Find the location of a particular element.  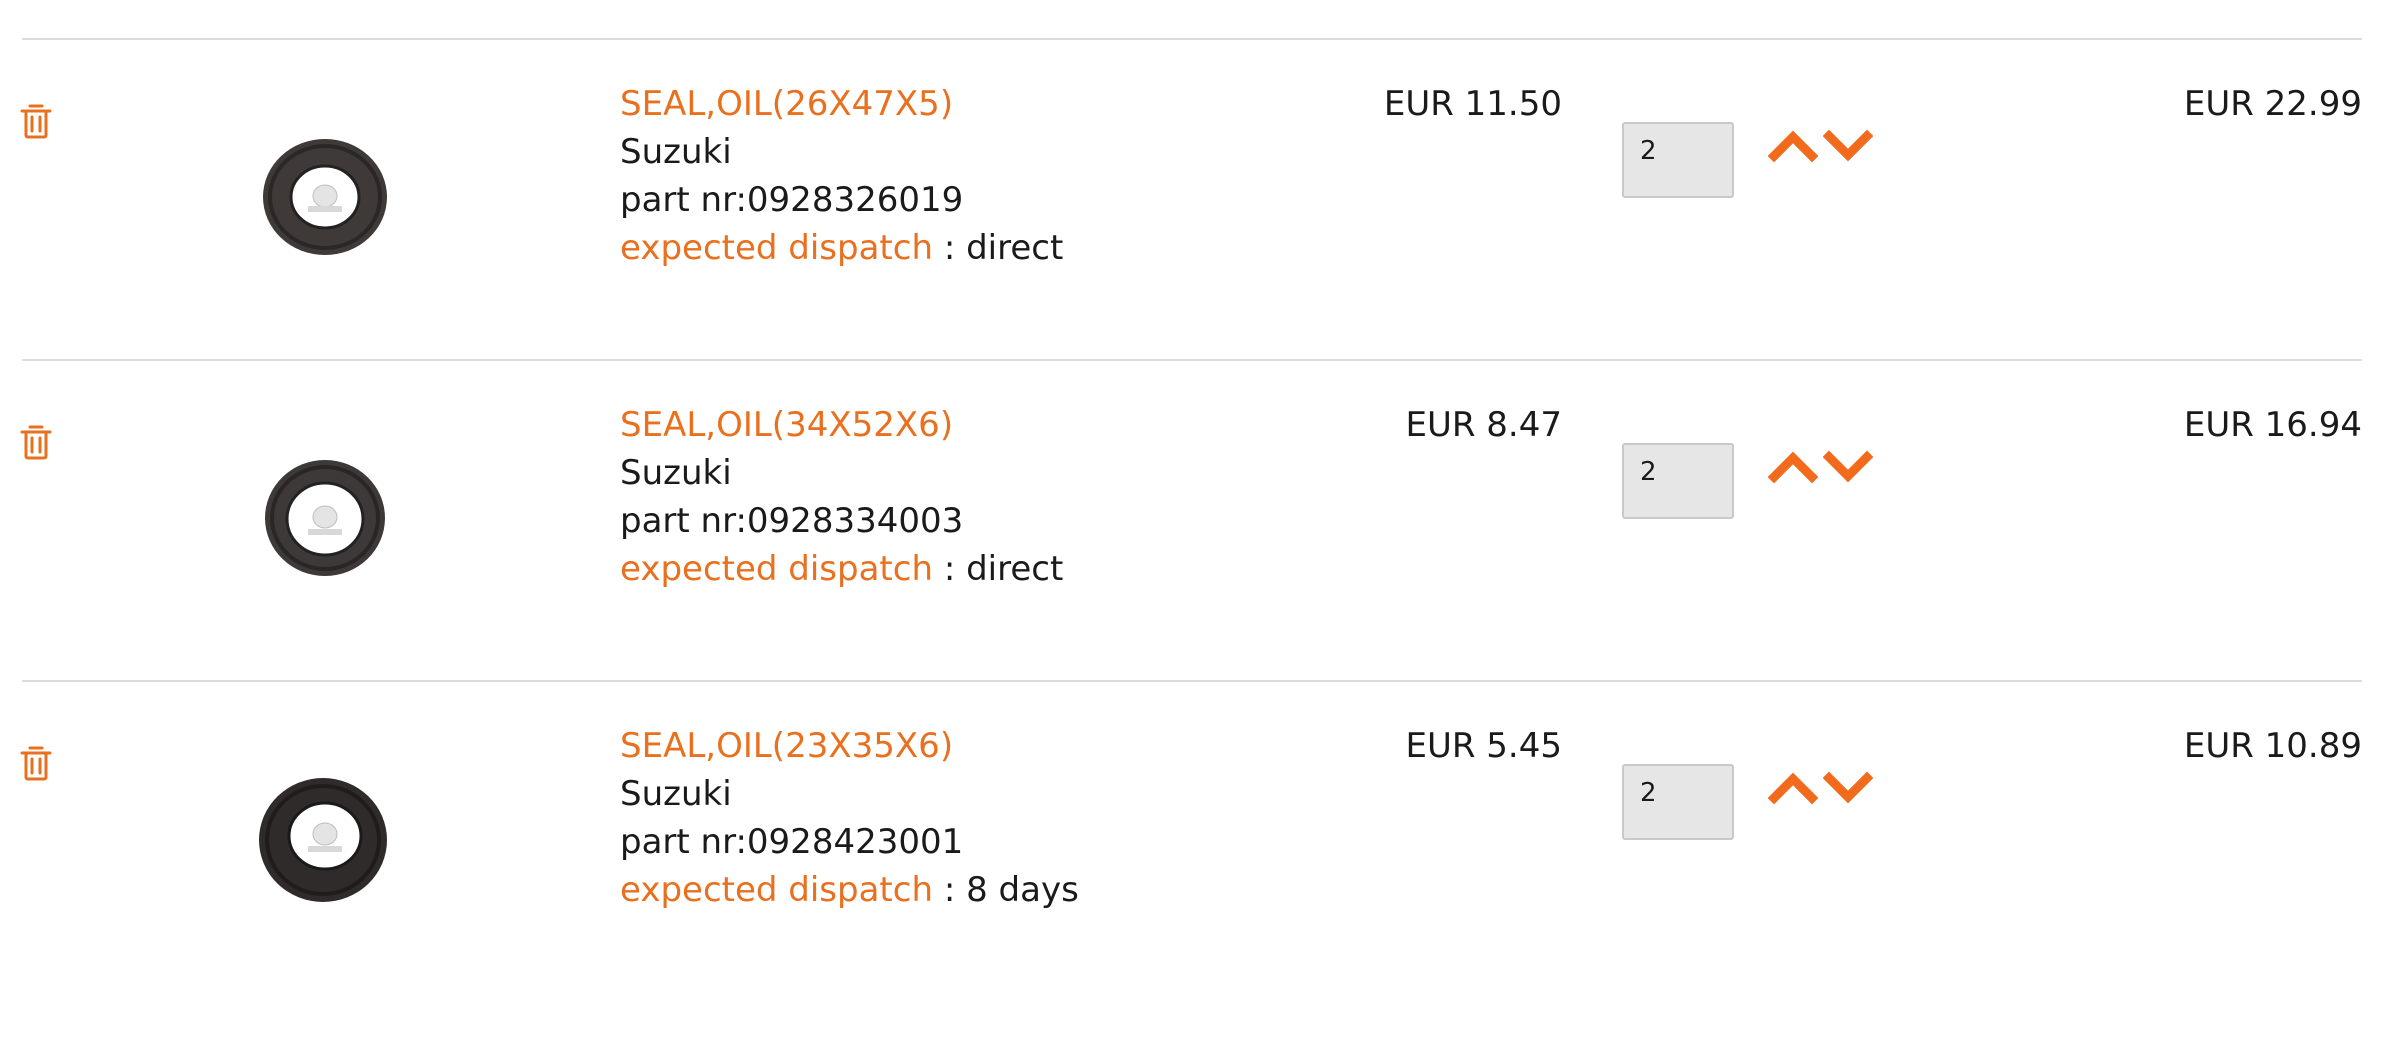

unit-price: EUR 5.45 is located at coordinates (1483, 746).